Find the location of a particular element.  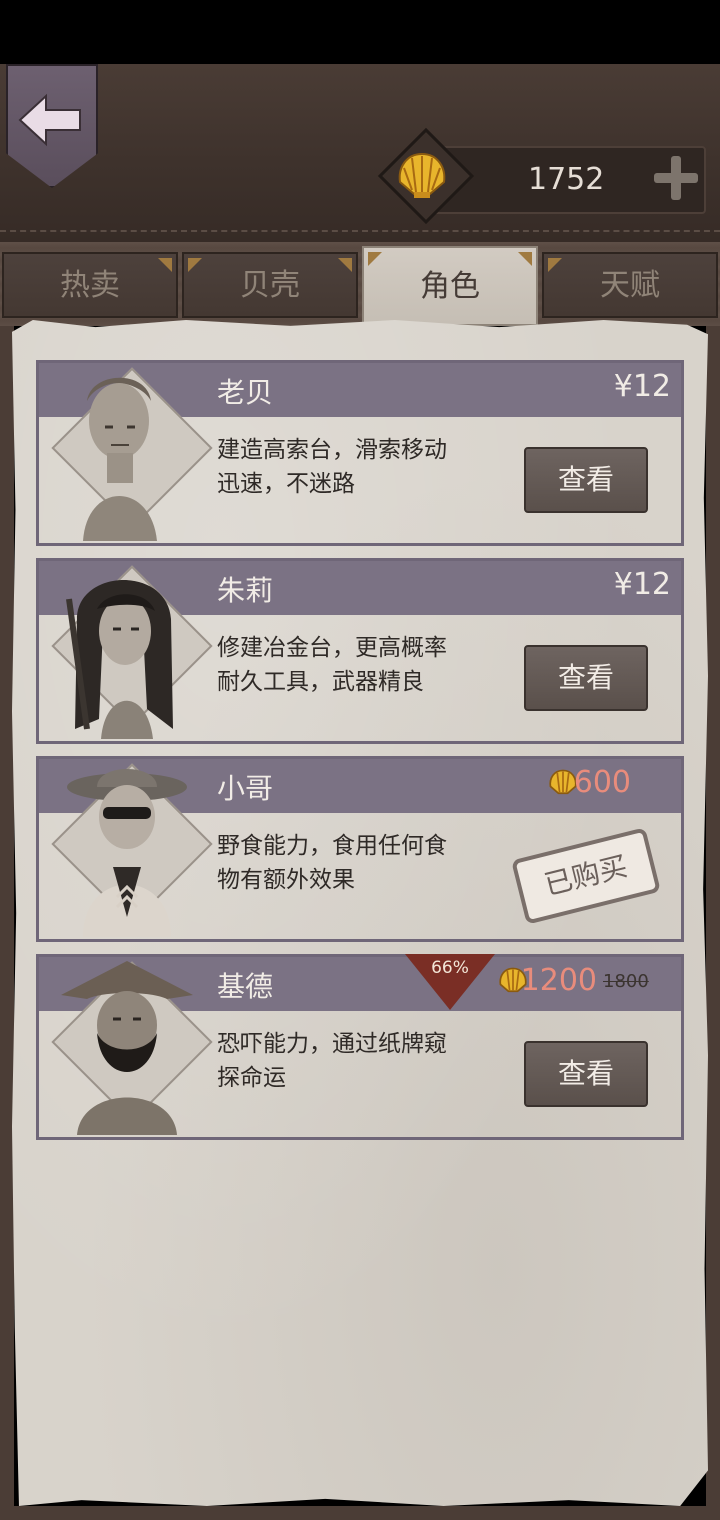

tab-hot: 热卖 is located at coordinates (90, 285).